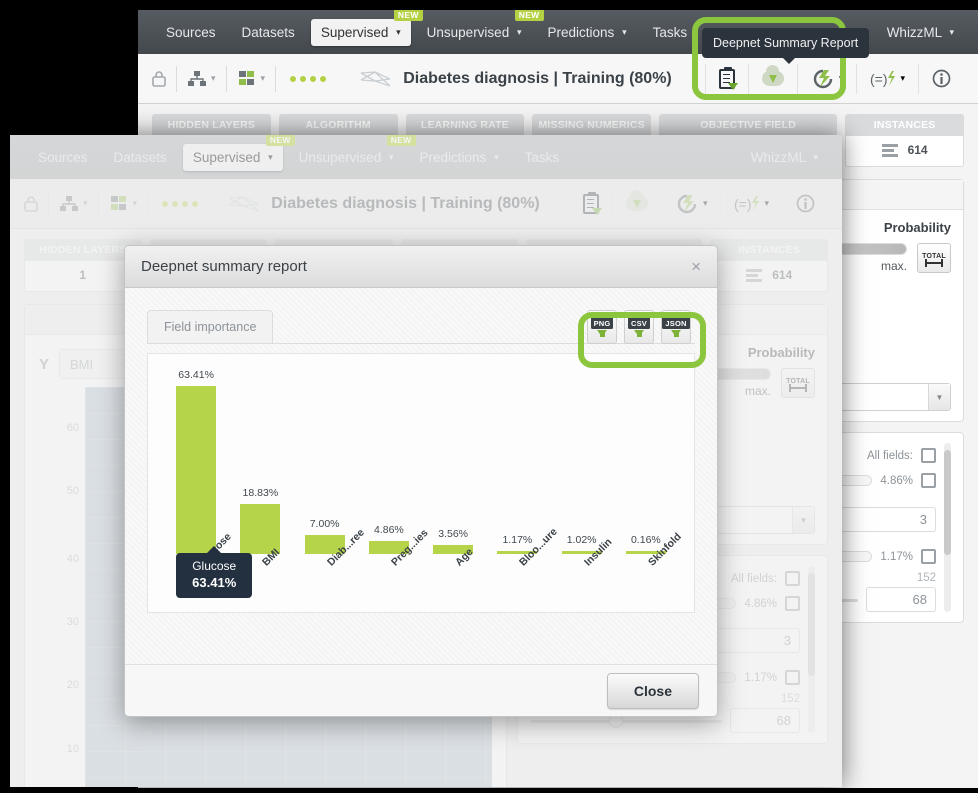 Image resolution: width=978 pixels, height=793 pixels. What do you see at coordinates (196, 461) in the screenshot?
I see `bar: 63.41%` at bounding box center [196, 461].